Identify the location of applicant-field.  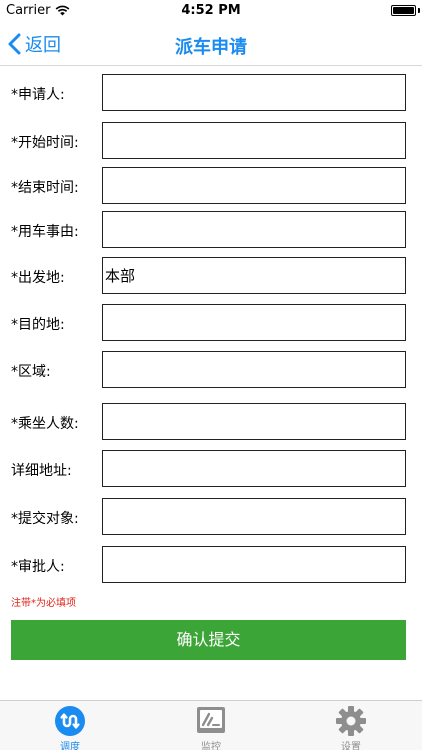
(254, 92).